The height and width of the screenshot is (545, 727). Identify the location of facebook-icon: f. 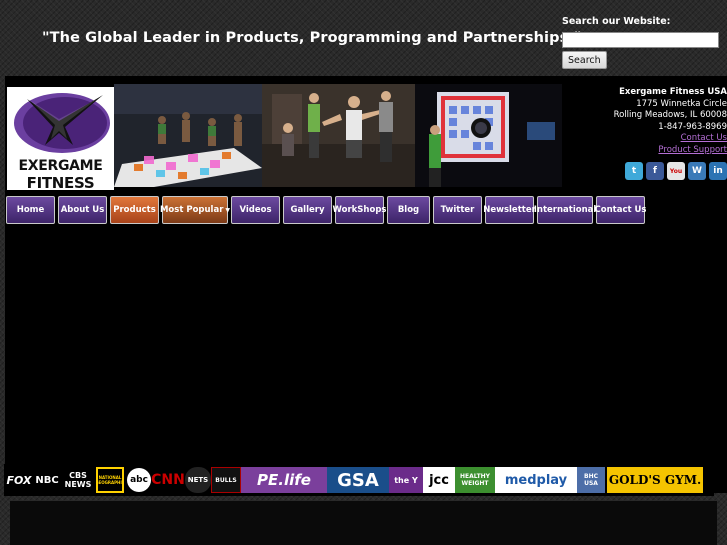
(655, 171).